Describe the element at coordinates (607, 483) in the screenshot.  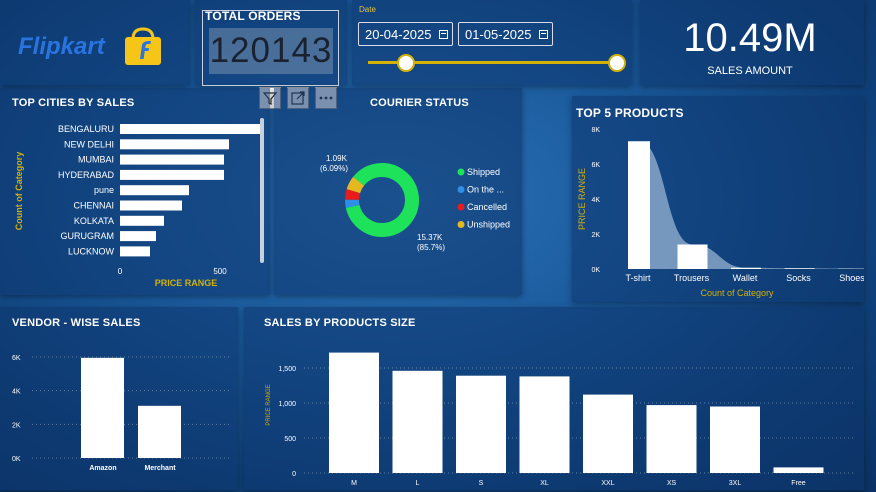
I see `x-tick-label: XXL` at that location.